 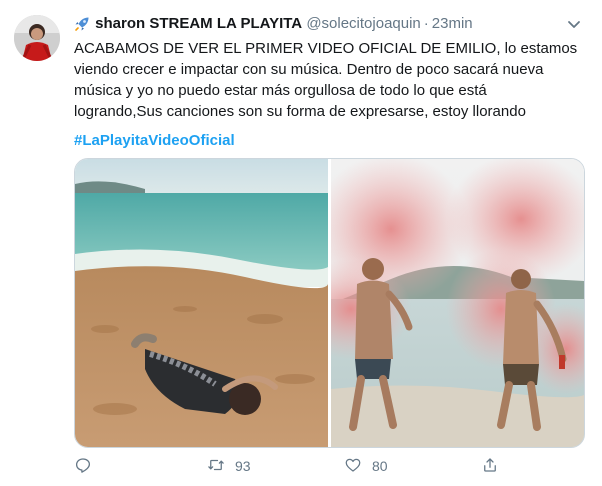 I want to click on like-count: 80, so click(x=380, y=466).